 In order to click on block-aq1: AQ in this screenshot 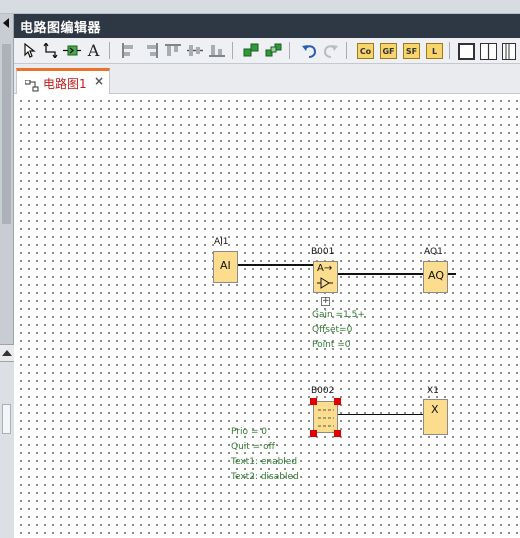, I will do `click(435, 277)`.